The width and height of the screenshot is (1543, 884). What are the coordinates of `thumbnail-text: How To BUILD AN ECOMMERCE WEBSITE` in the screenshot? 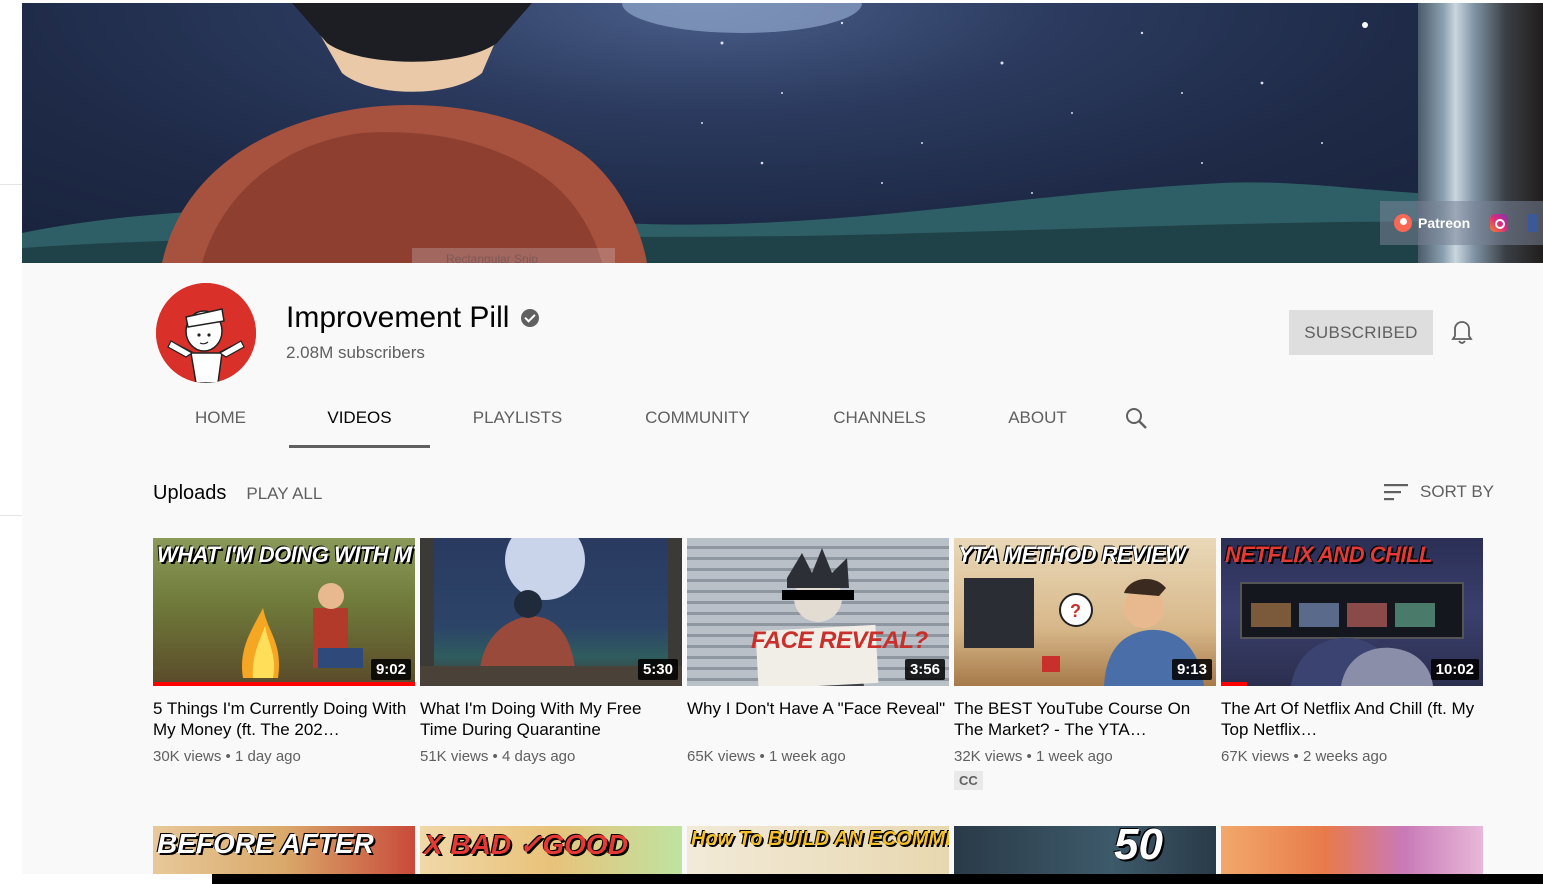 It's located at (820, 839).